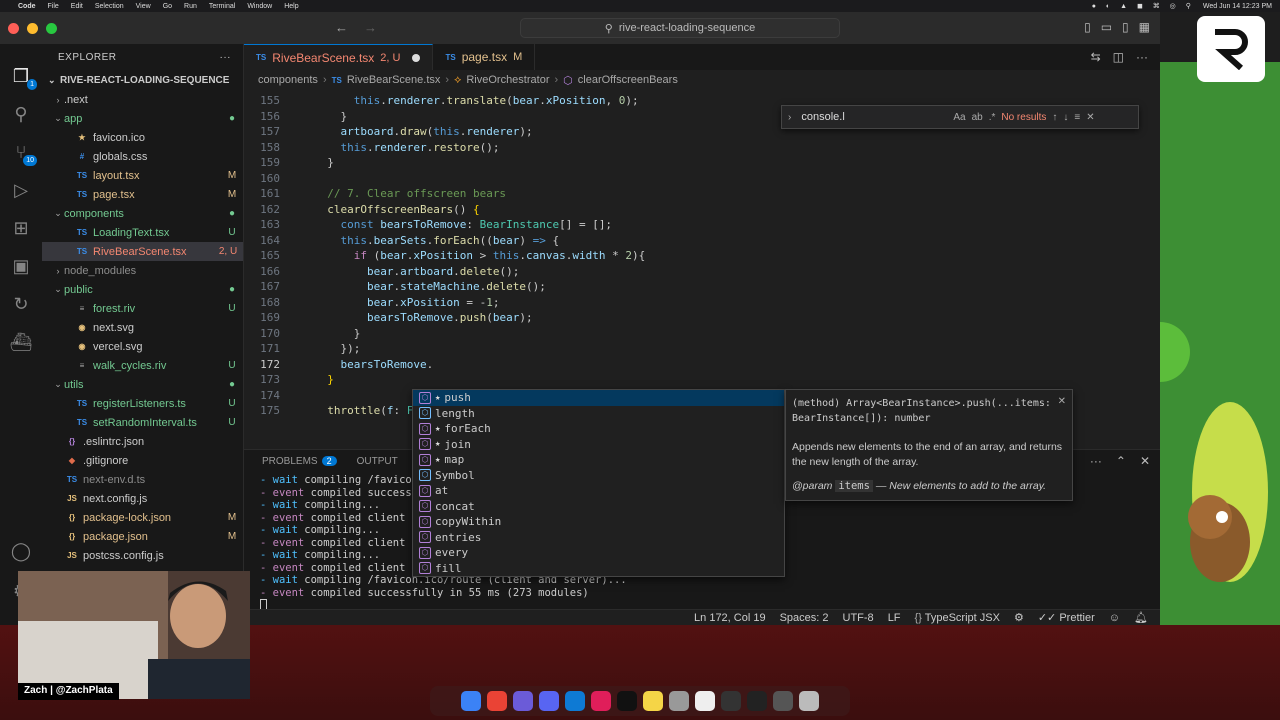  Describe the element at coordinates (1121, 461) in the screenshot. I see `maximize-panel-icon: ⌃` at that location.